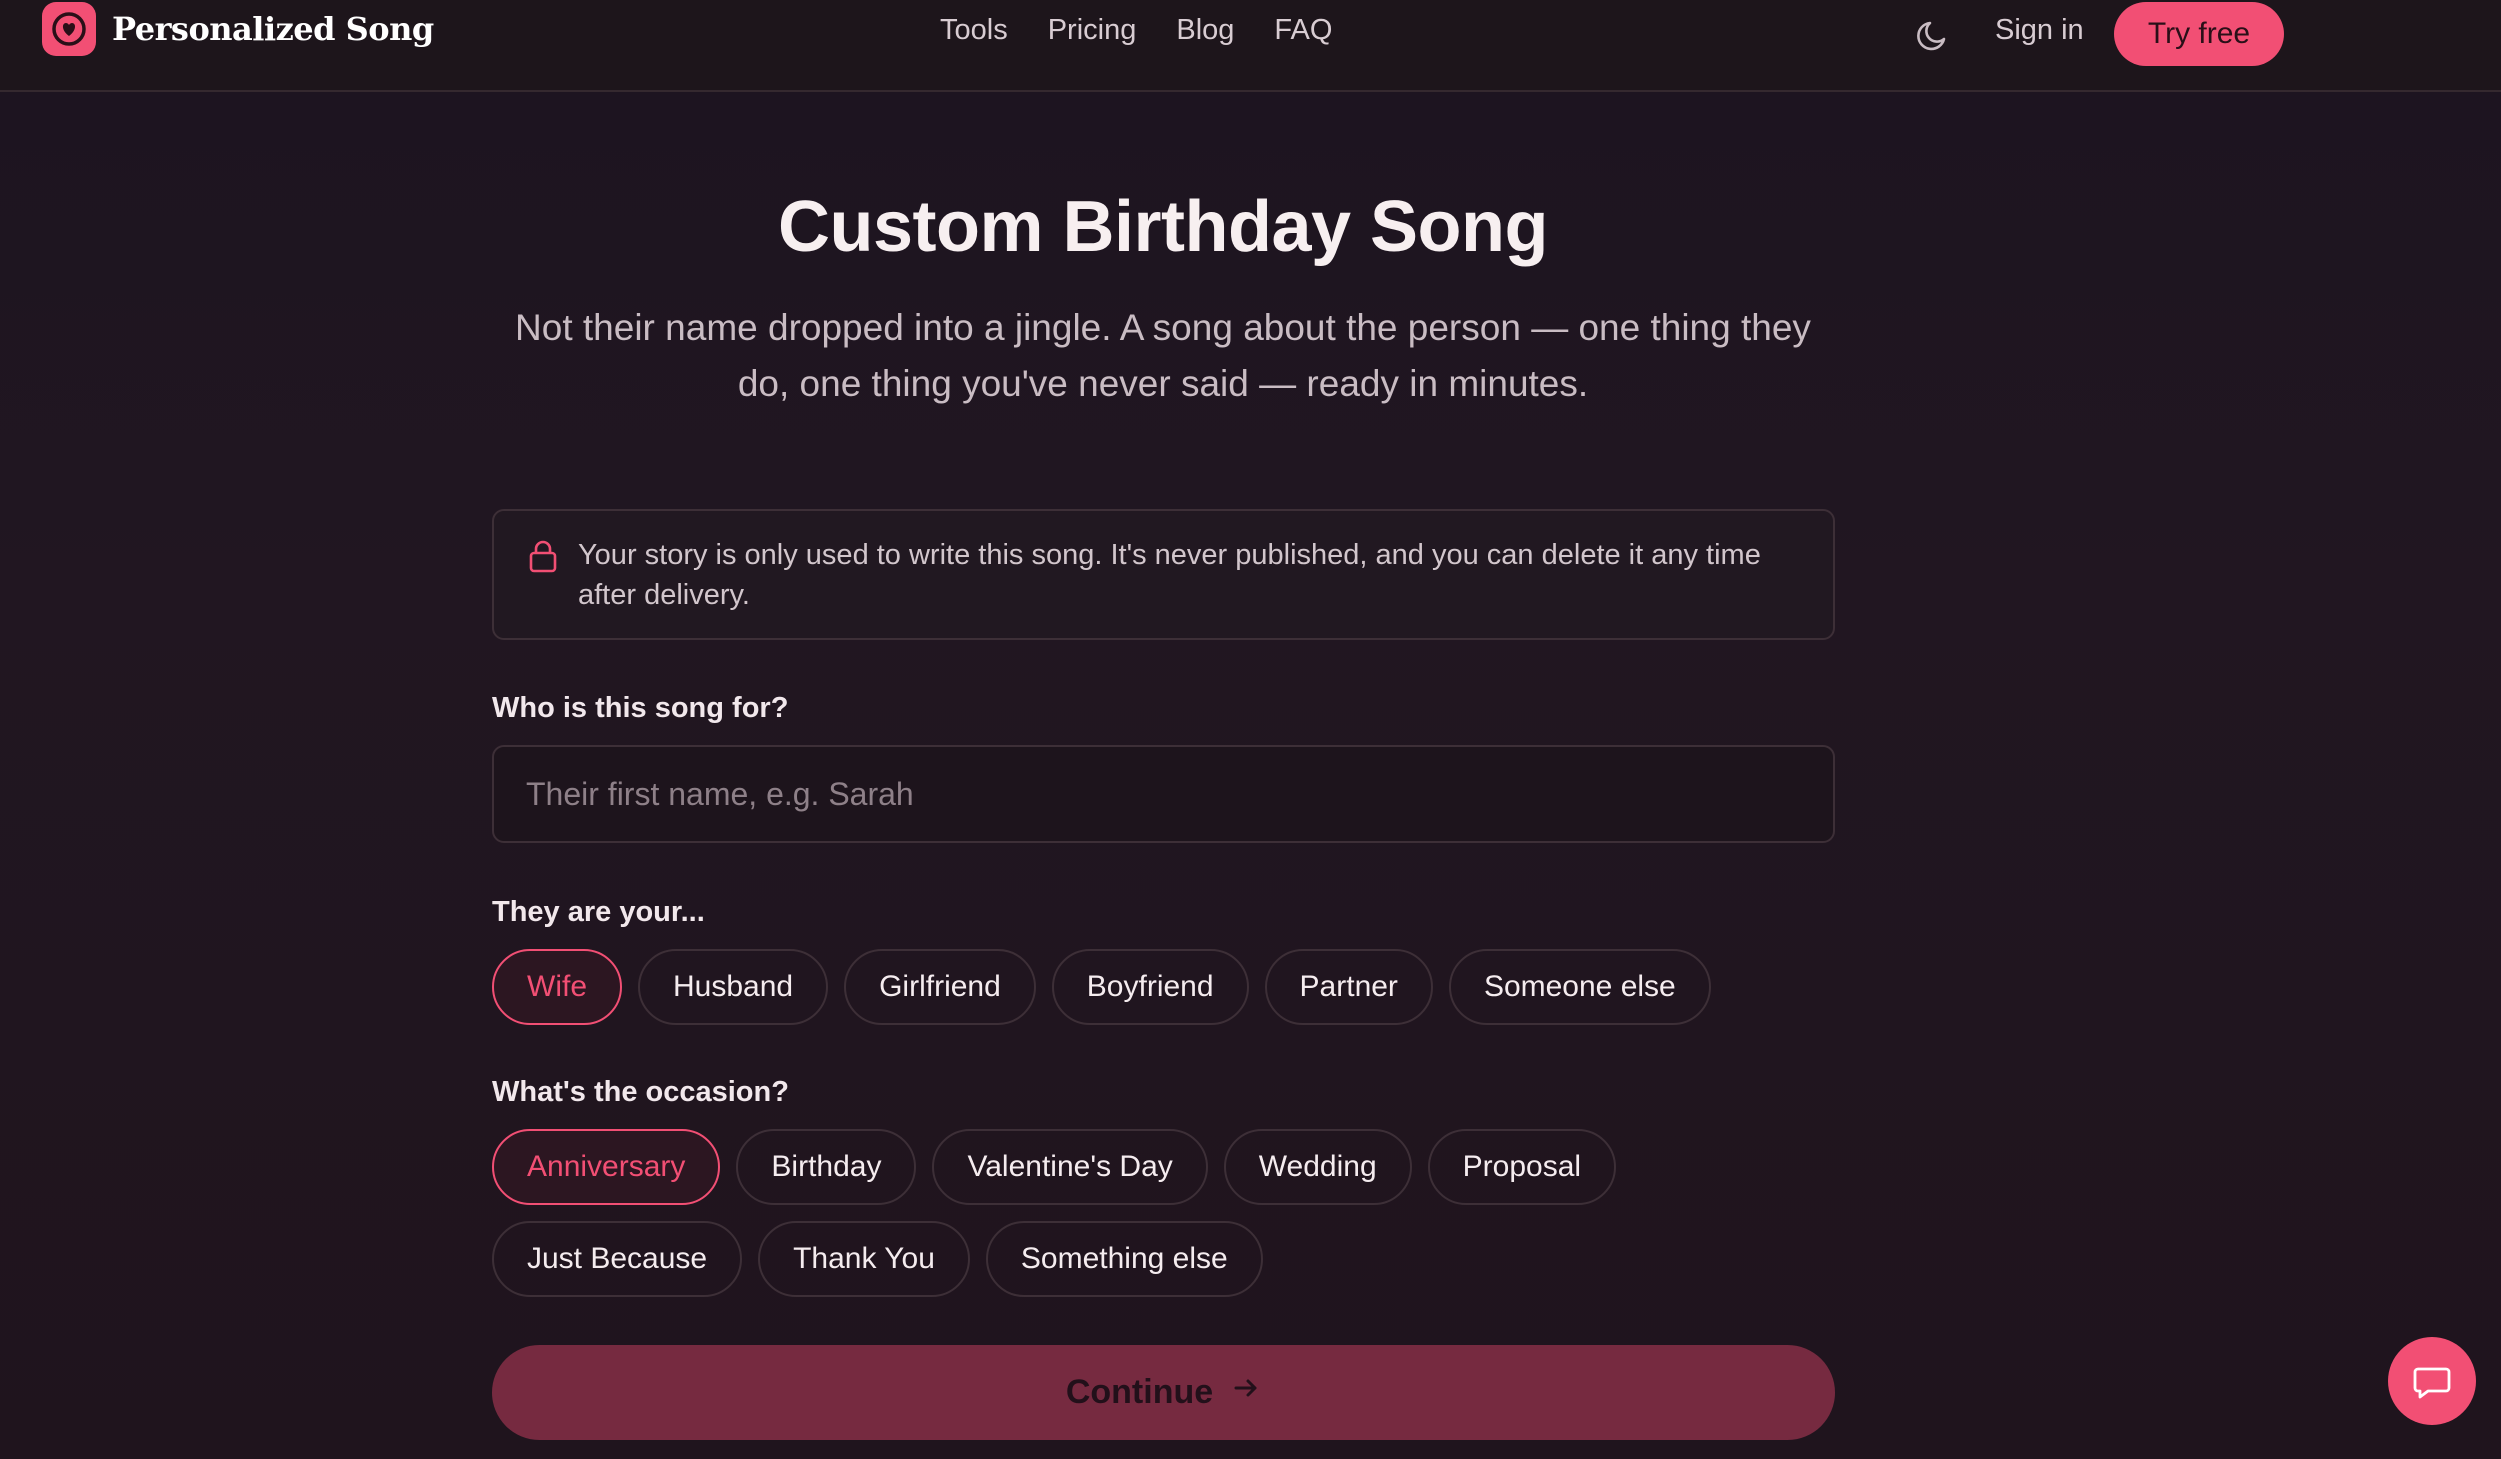 Image resolution: width=2501 pixels, height=1459 pixels. I want to click on relation-chip-boyfriend: Boyfriend, so click(1150, 987).